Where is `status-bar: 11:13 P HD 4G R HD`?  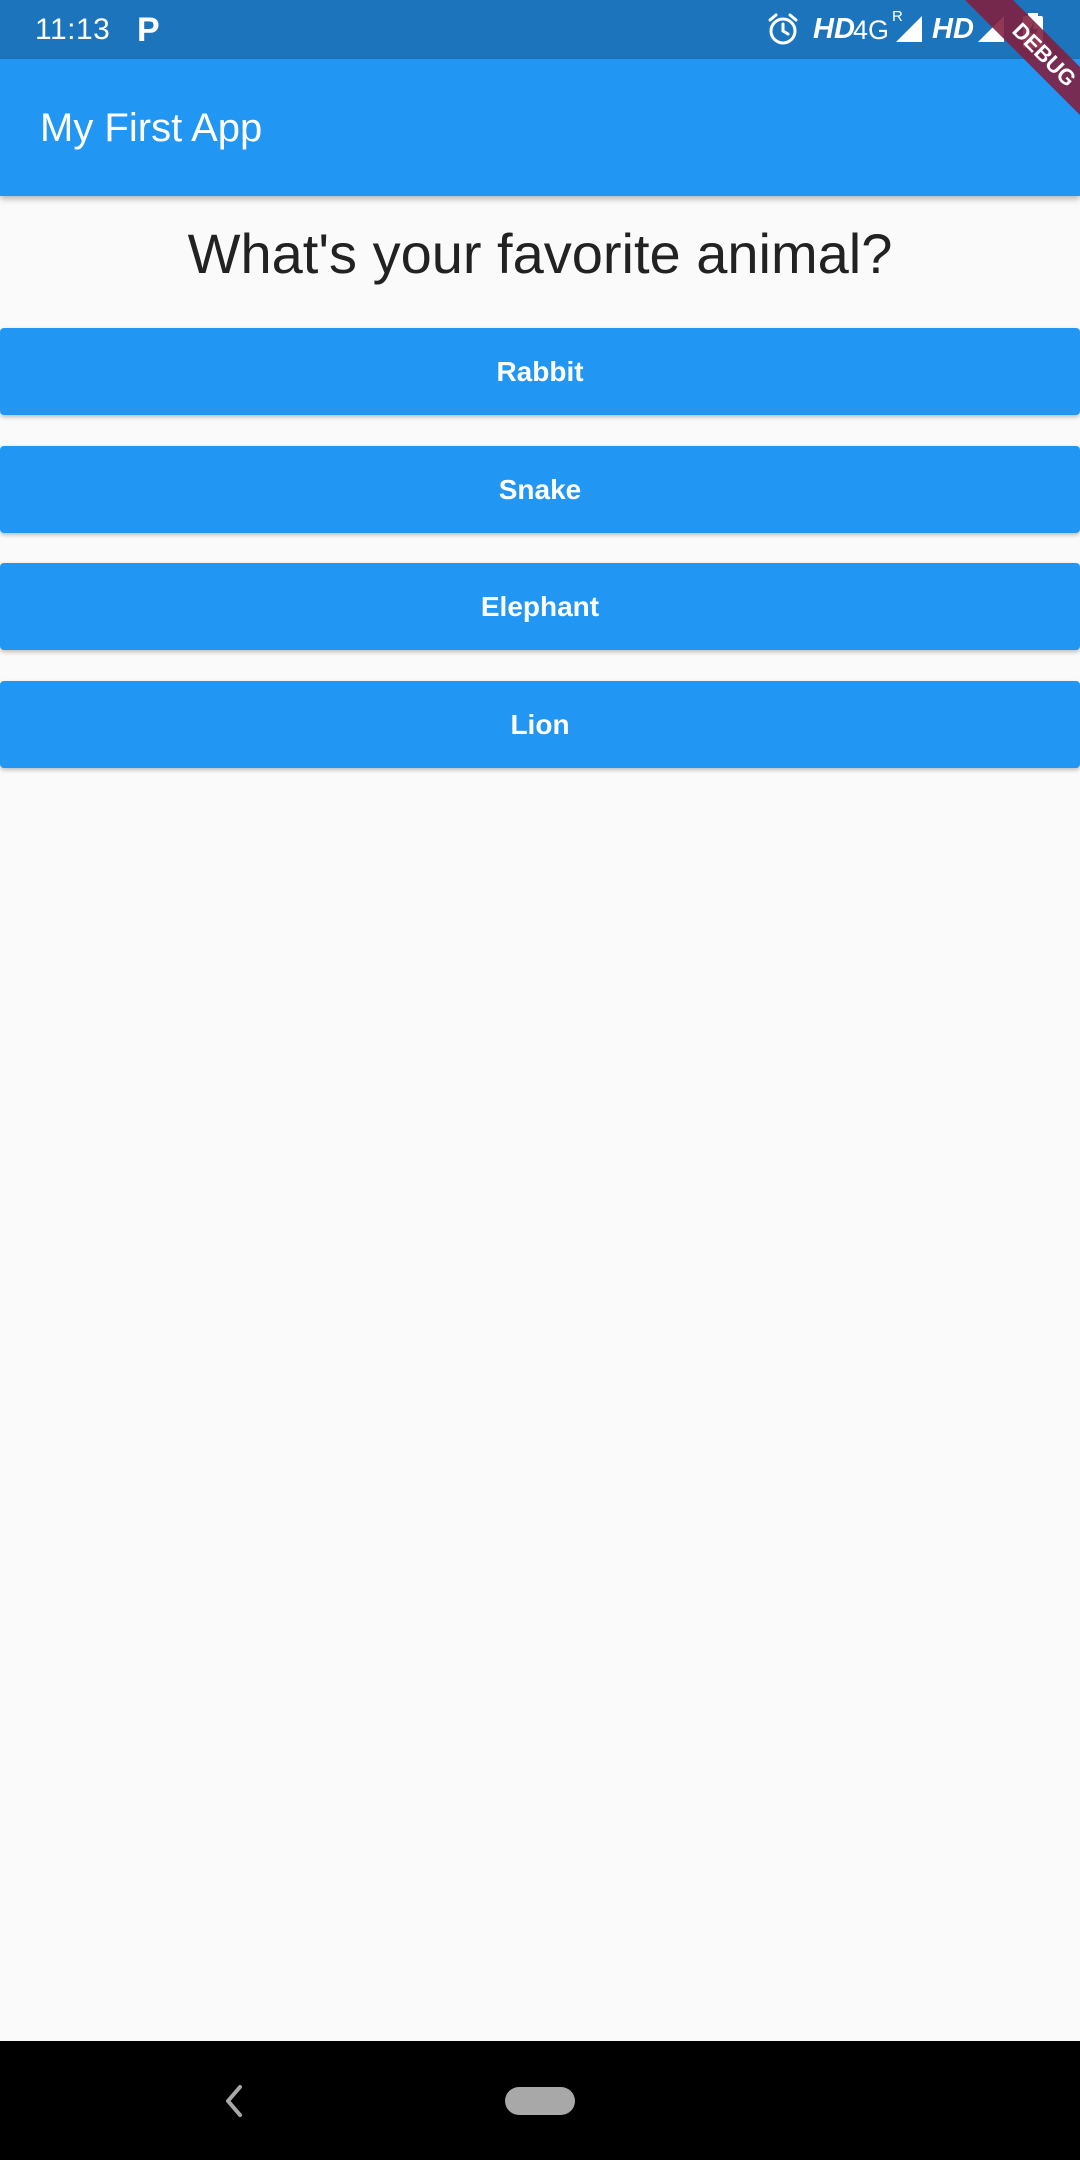
status-bar: 11:13 P HD 4G R HD is located at coordinates (540, 29).